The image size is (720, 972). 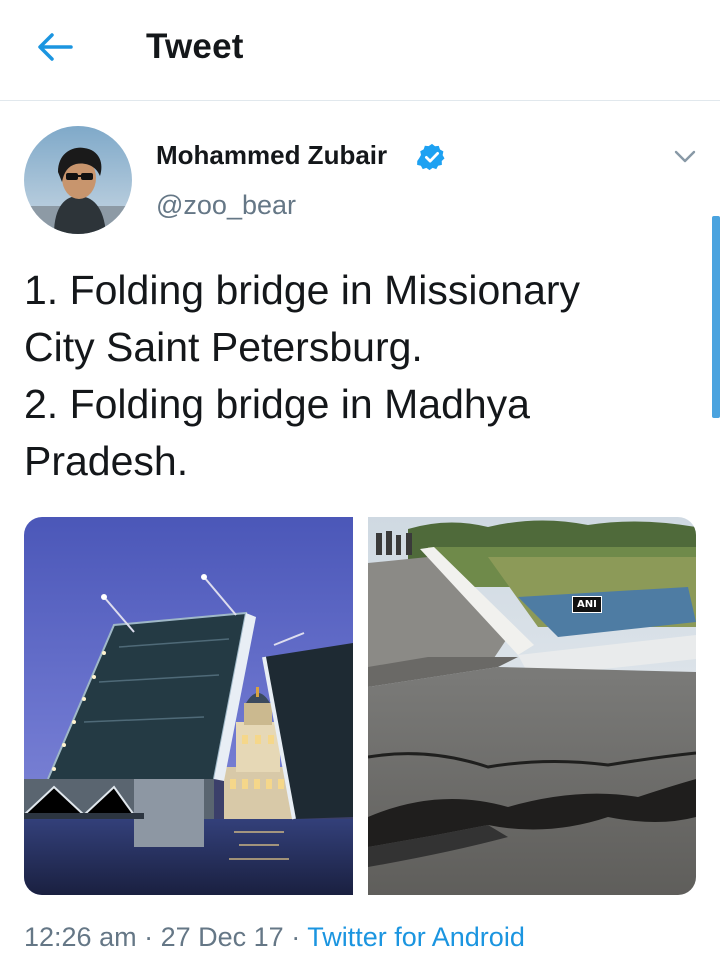 What do you see at coordinates (360, 50) in the screenshot?
I see `top-app-bar: Tweet` at bounding box center [360, 50].